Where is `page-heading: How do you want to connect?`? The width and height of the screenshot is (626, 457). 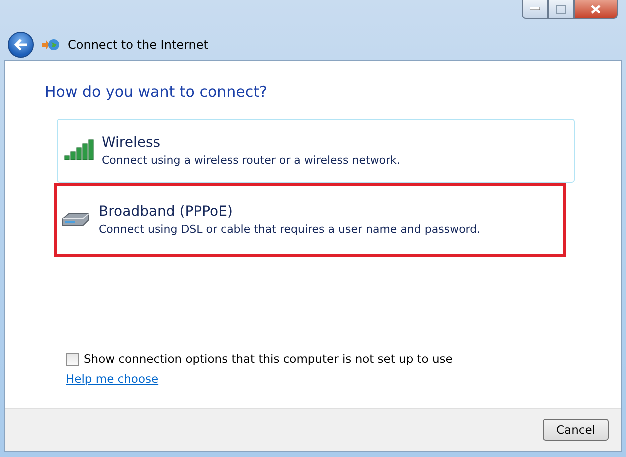 page-heading: How do you want to connect? is located at coordinates (156, 92).